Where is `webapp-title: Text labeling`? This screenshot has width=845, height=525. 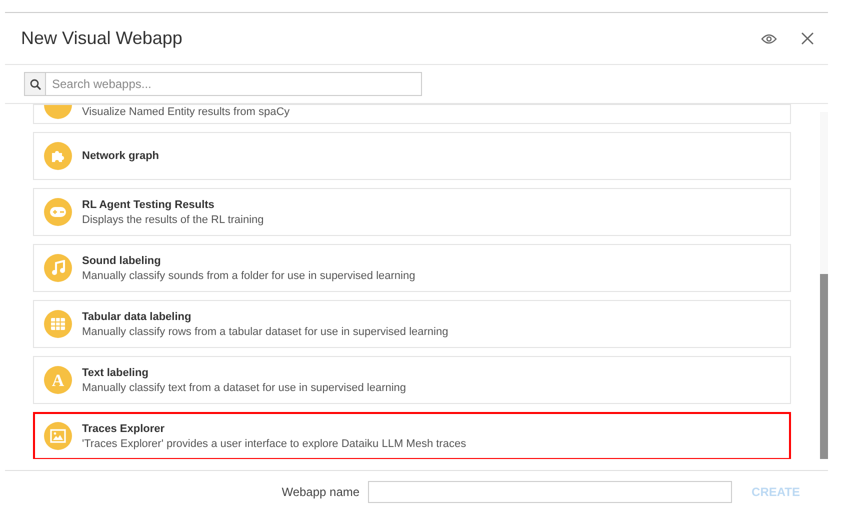
webapp-title: Text labeling is located at coordinates (116, 372).